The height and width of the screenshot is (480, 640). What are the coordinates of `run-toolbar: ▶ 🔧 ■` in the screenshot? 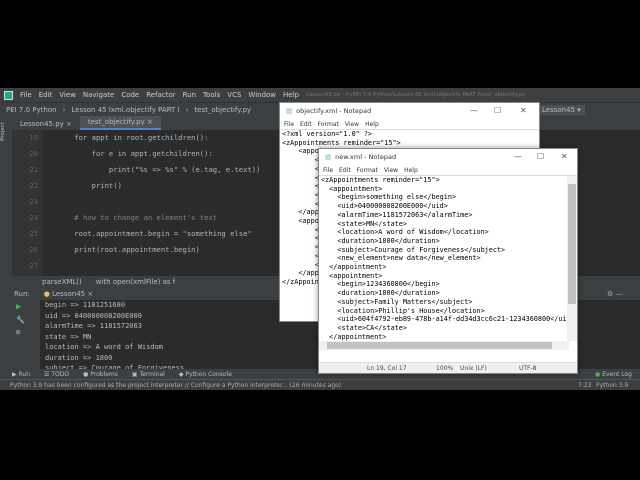 It's located at (26, 335).